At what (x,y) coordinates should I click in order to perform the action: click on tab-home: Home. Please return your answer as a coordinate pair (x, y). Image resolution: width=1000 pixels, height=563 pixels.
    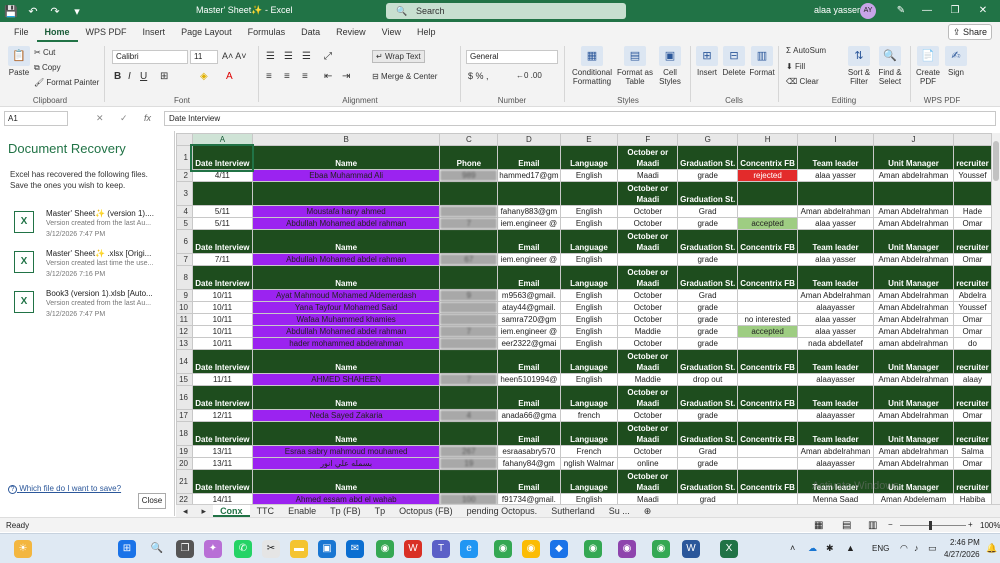
    Looking at the image, I should click on (57, 32).